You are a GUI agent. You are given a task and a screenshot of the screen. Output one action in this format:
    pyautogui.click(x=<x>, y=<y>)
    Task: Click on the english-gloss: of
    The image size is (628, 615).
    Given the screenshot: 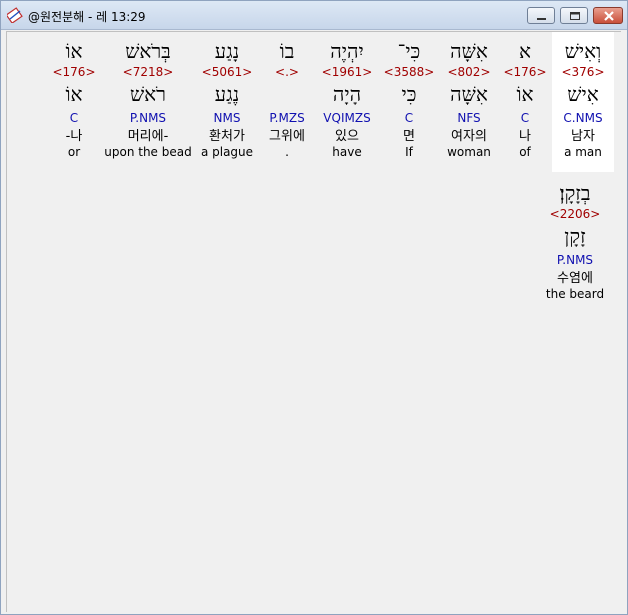 What is the action you would take?
    pyautogui.click(x=525, y=152)
    